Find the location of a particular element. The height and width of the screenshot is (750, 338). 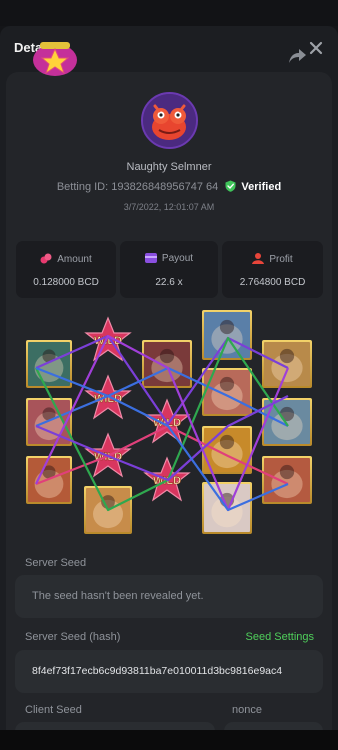

nonce-label: nonce is located at coordinates (247, 710).